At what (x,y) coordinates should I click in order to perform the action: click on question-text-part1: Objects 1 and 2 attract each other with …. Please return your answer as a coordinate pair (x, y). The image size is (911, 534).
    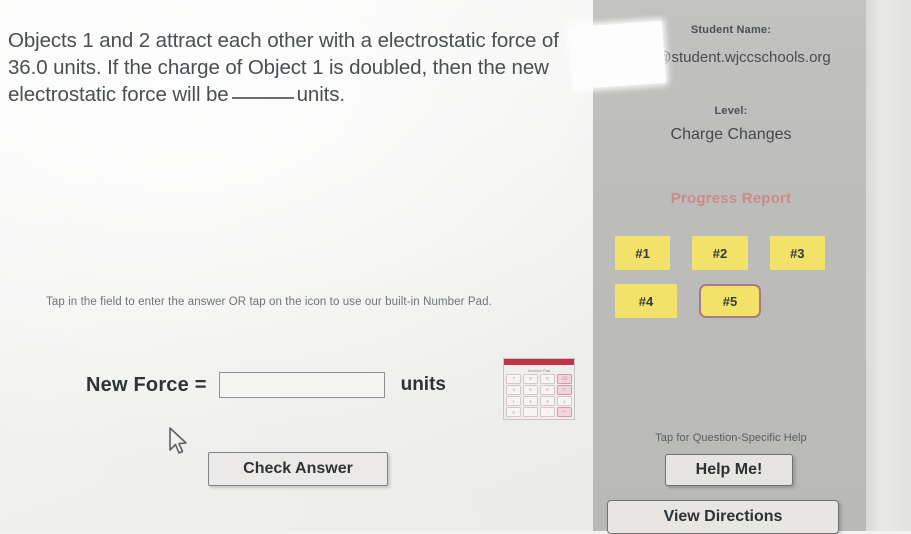
    Looking at the image, I should click on (283, 67).